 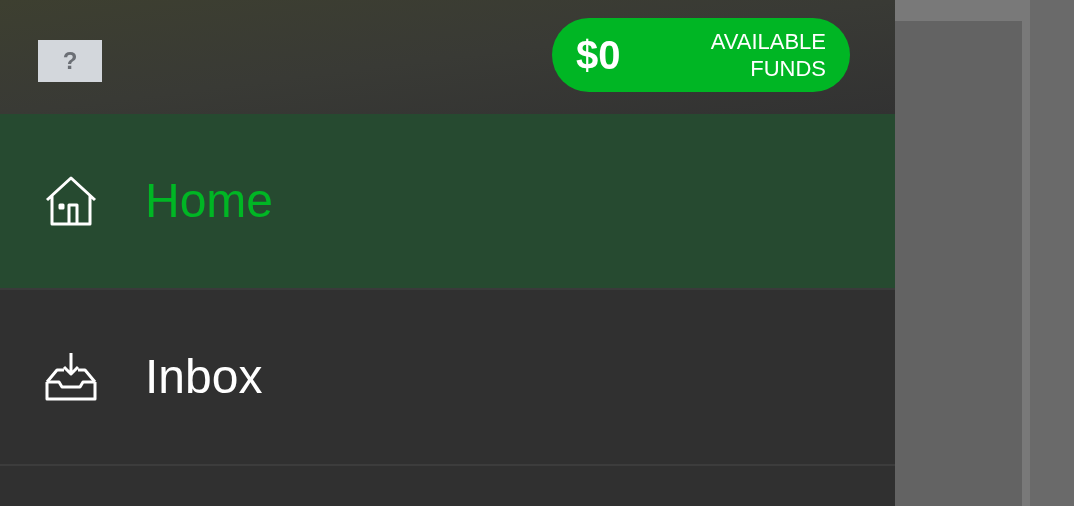 What do you see at coordinates (598, 55) in the screenshot?
I see `balance-amount: $0` at bounding box center [598, 55].